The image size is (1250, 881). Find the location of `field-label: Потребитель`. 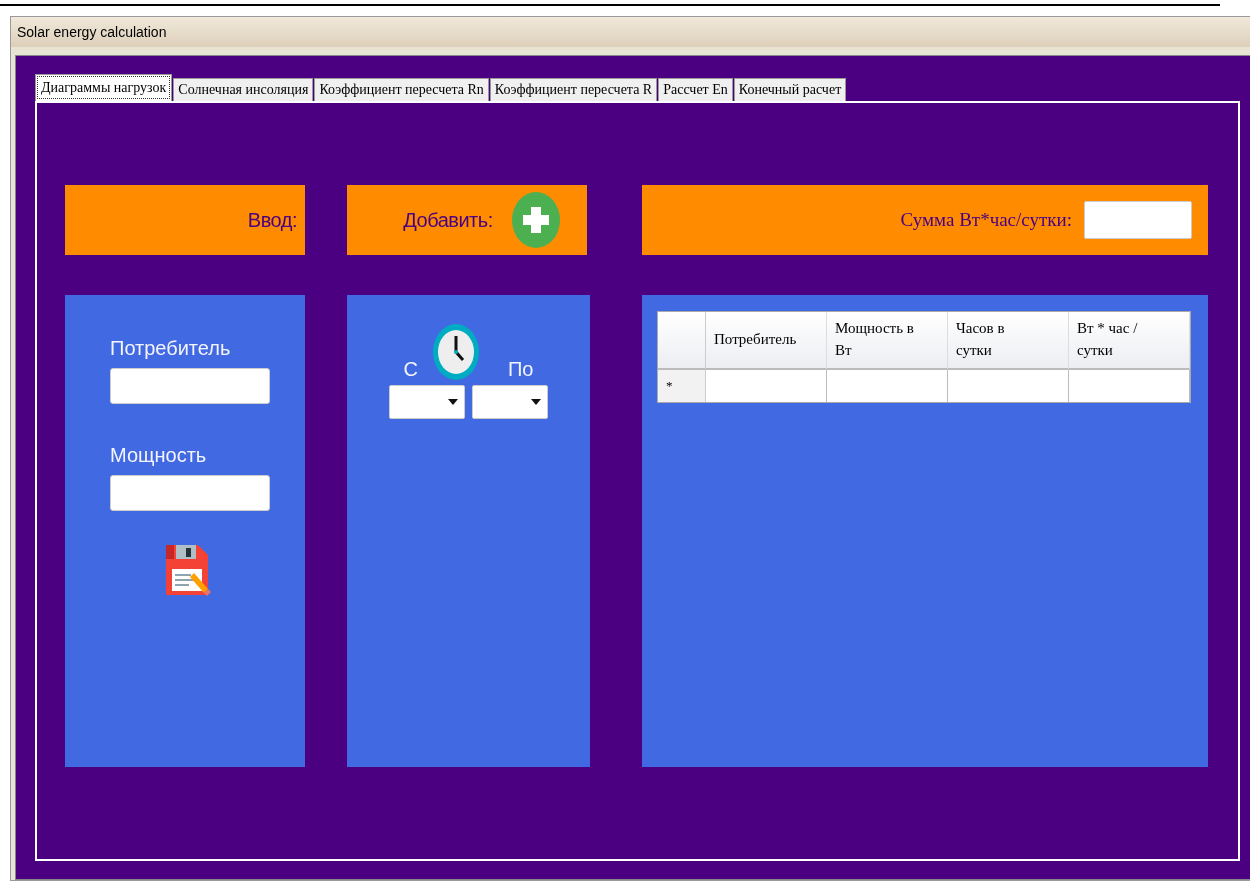

field-label: Потребитель is located at coordinates (171, 348).